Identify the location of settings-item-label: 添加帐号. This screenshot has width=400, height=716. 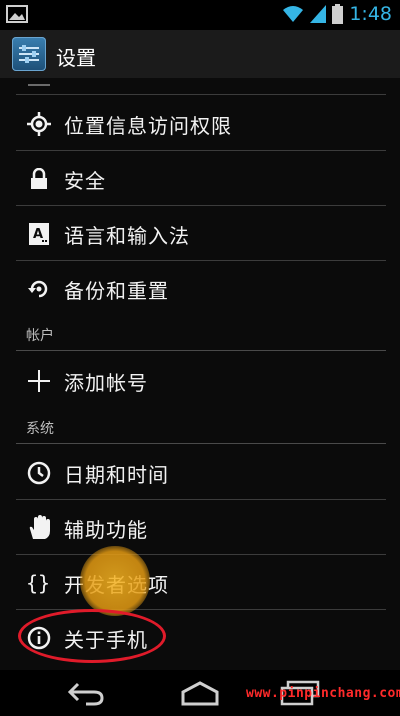
(106, 383).